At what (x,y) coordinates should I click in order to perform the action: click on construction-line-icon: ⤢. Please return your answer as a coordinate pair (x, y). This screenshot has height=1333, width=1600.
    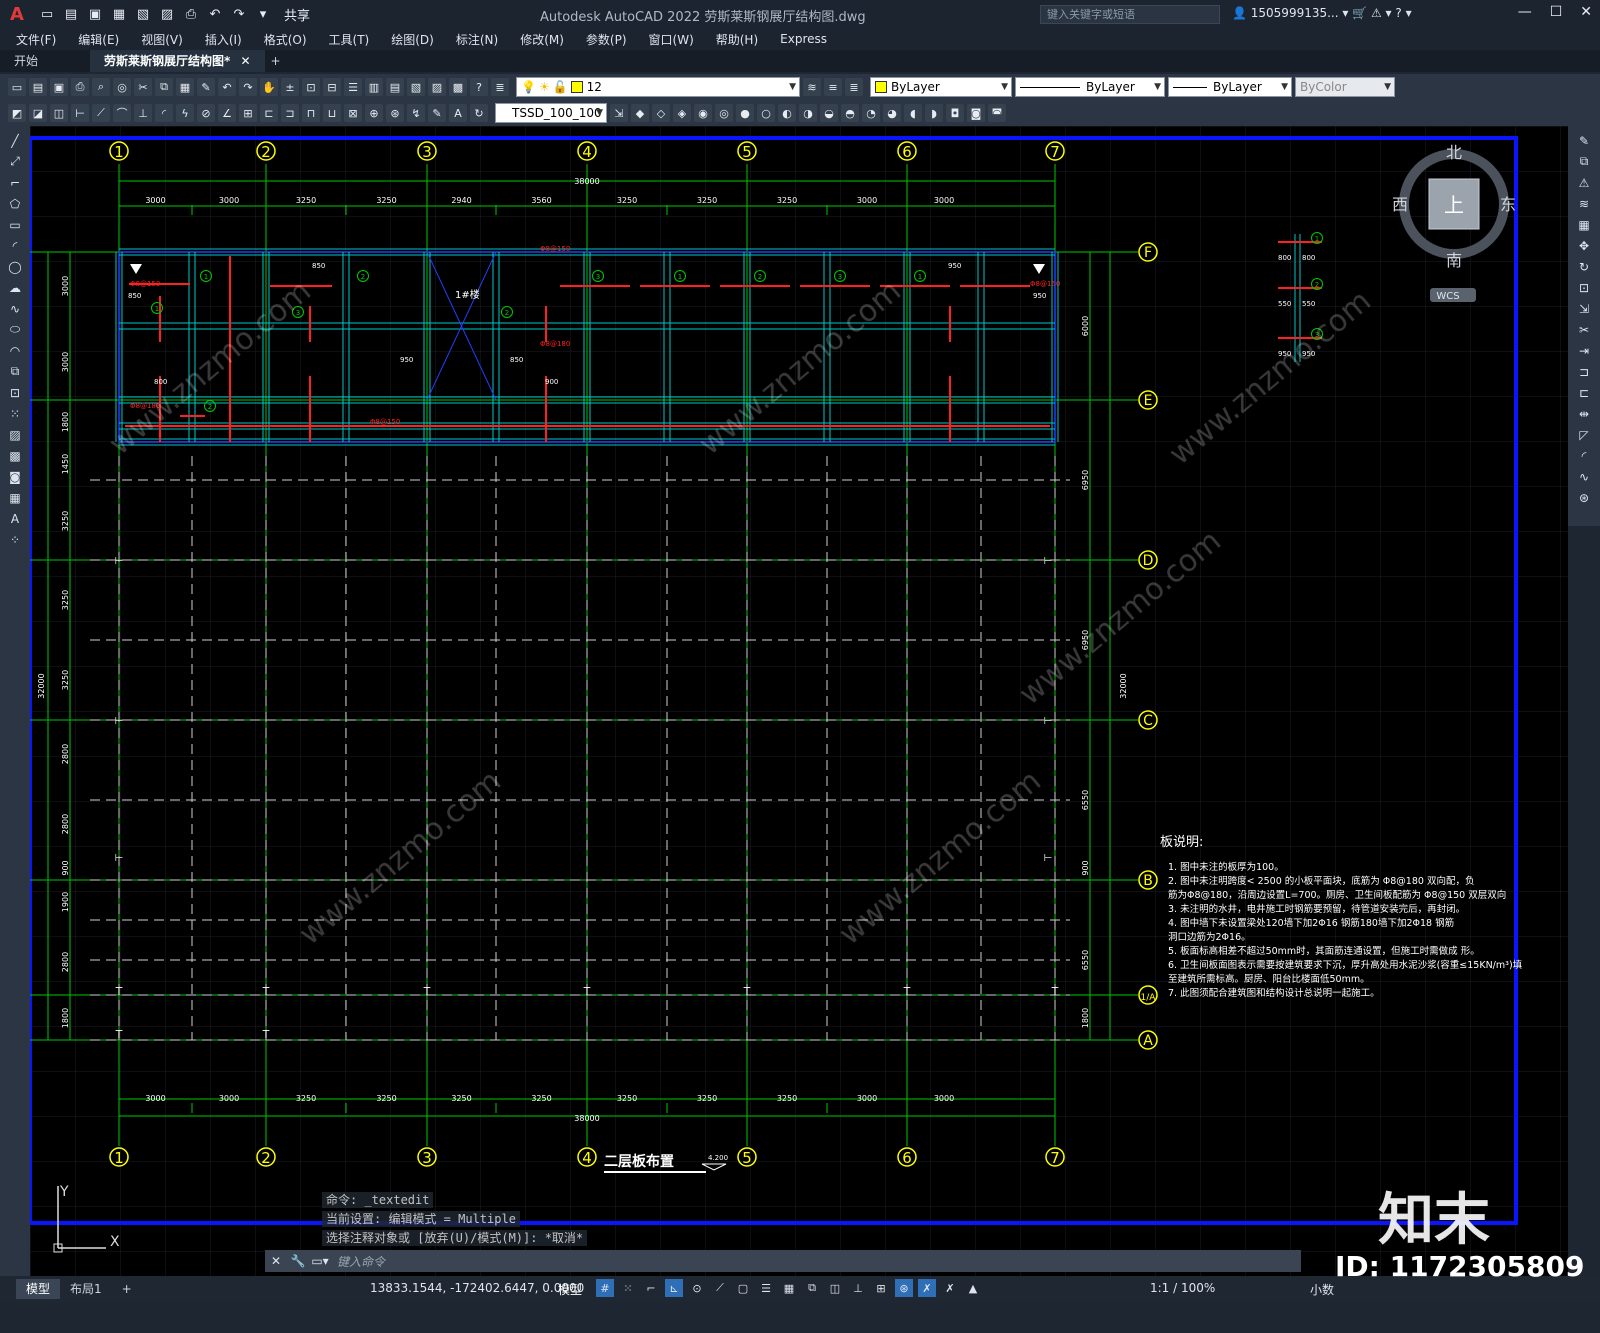
    Looking at the image, I should click on (15, 161).